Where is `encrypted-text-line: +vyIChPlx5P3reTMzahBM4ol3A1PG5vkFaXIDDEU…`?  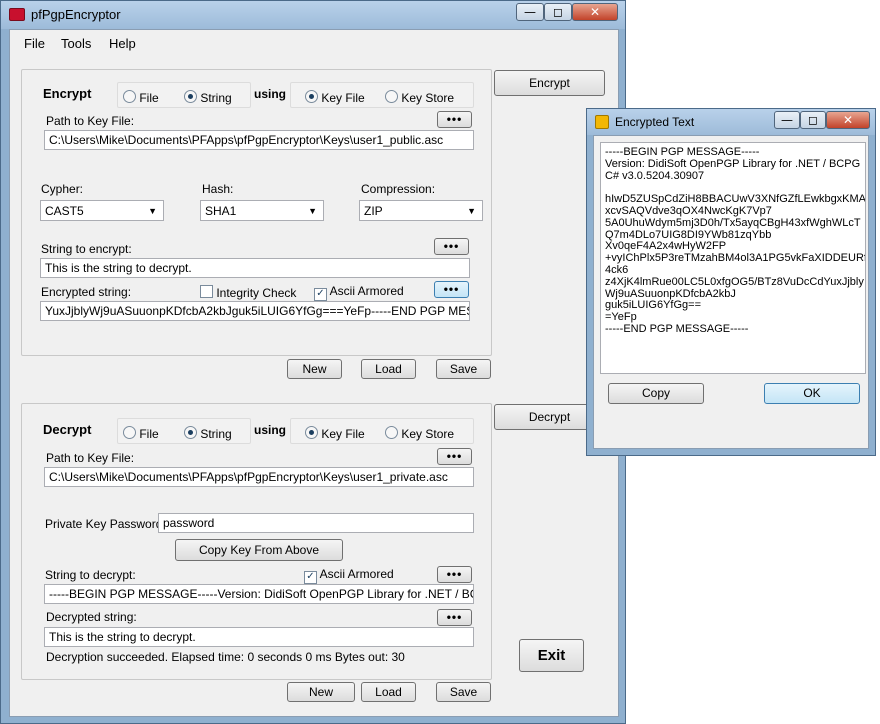 encrypted-text-line: +vyIChPlx5P3reTMzahBM4ol3A1PG5vkFaXIDDEU… is located at coordinates (735, 258).